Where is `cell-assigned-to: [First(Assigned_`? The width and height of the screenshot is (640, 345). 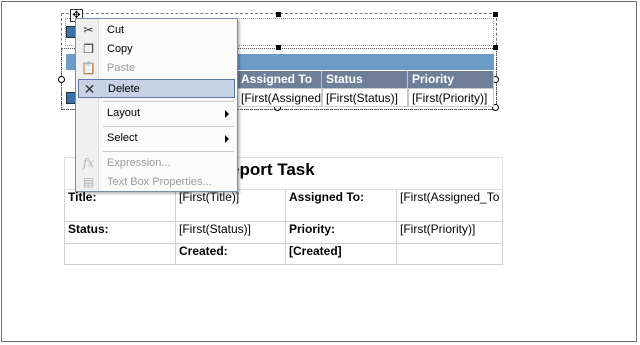
cell-assigned-to: [First(Assigned_ is located at coordinates (279, 97).